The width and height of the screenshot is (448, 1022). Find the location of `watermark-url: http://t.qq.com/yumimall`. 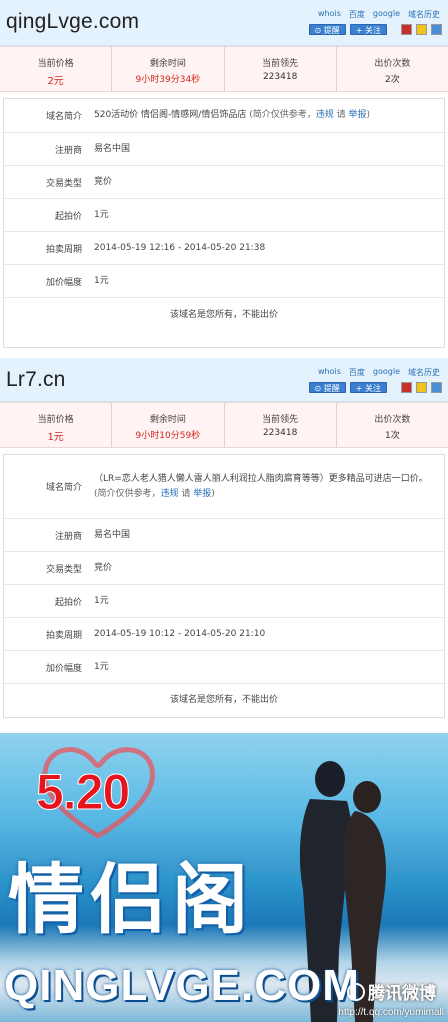

watermark-url: http://t.qq.com/yumimall is located at coordinates (391, 1012).